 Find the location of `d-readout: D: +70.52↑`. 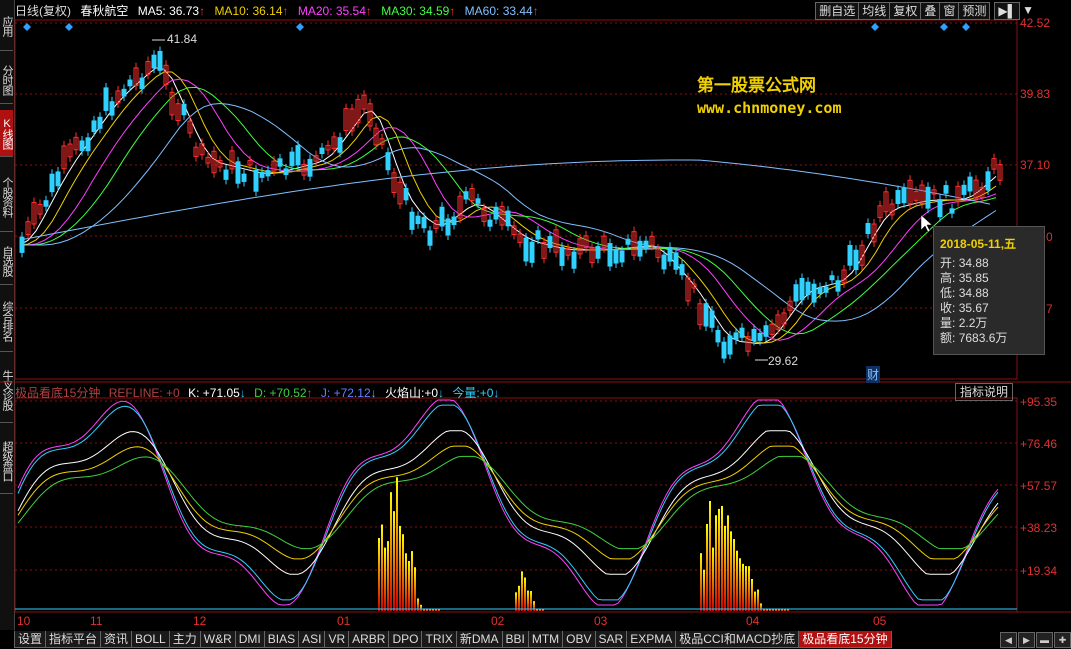

d-readout: D: +70.52↑ is located at coordinates (283, 393).